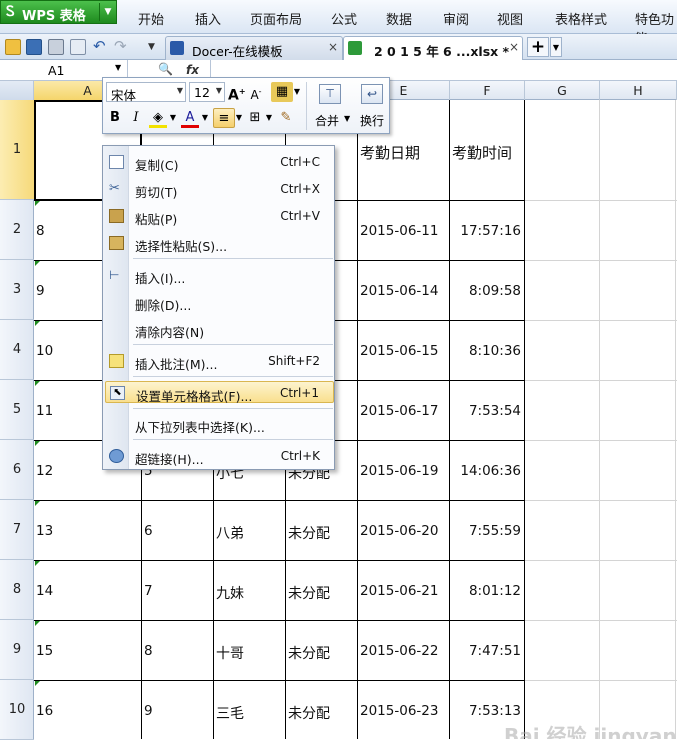  I want to click on merge-cells-button: 合并, so click(327, 120).